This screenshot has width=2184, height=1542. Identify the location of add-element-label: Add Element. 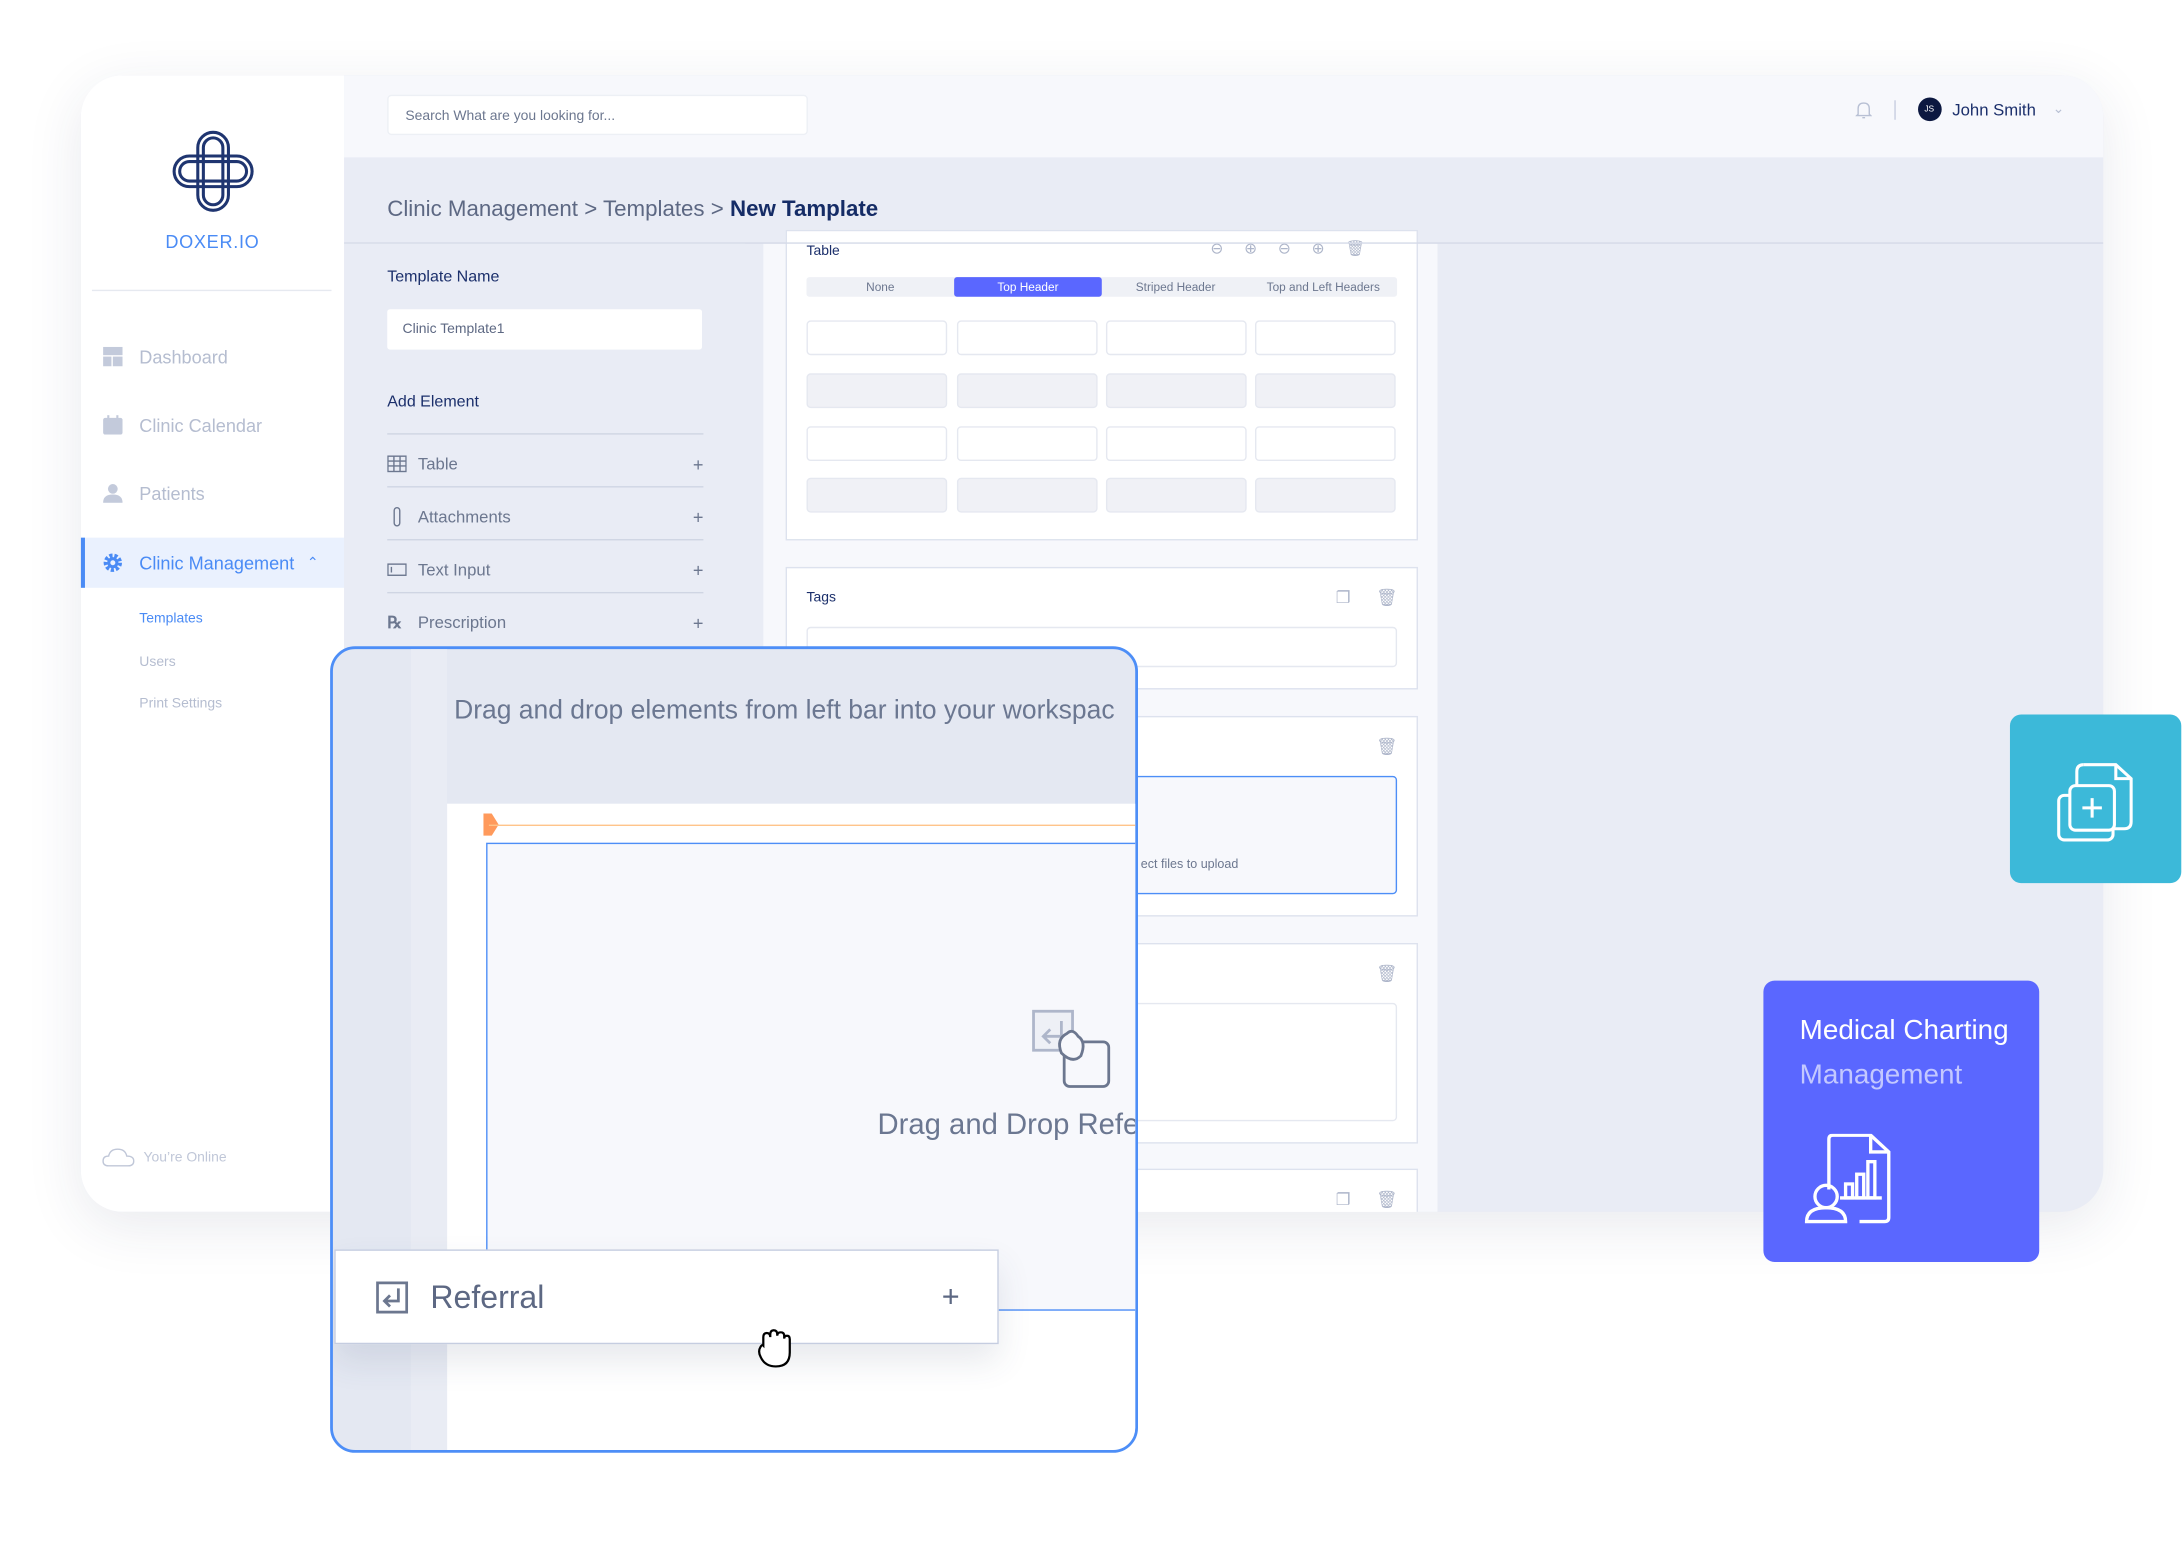
(433, 402).